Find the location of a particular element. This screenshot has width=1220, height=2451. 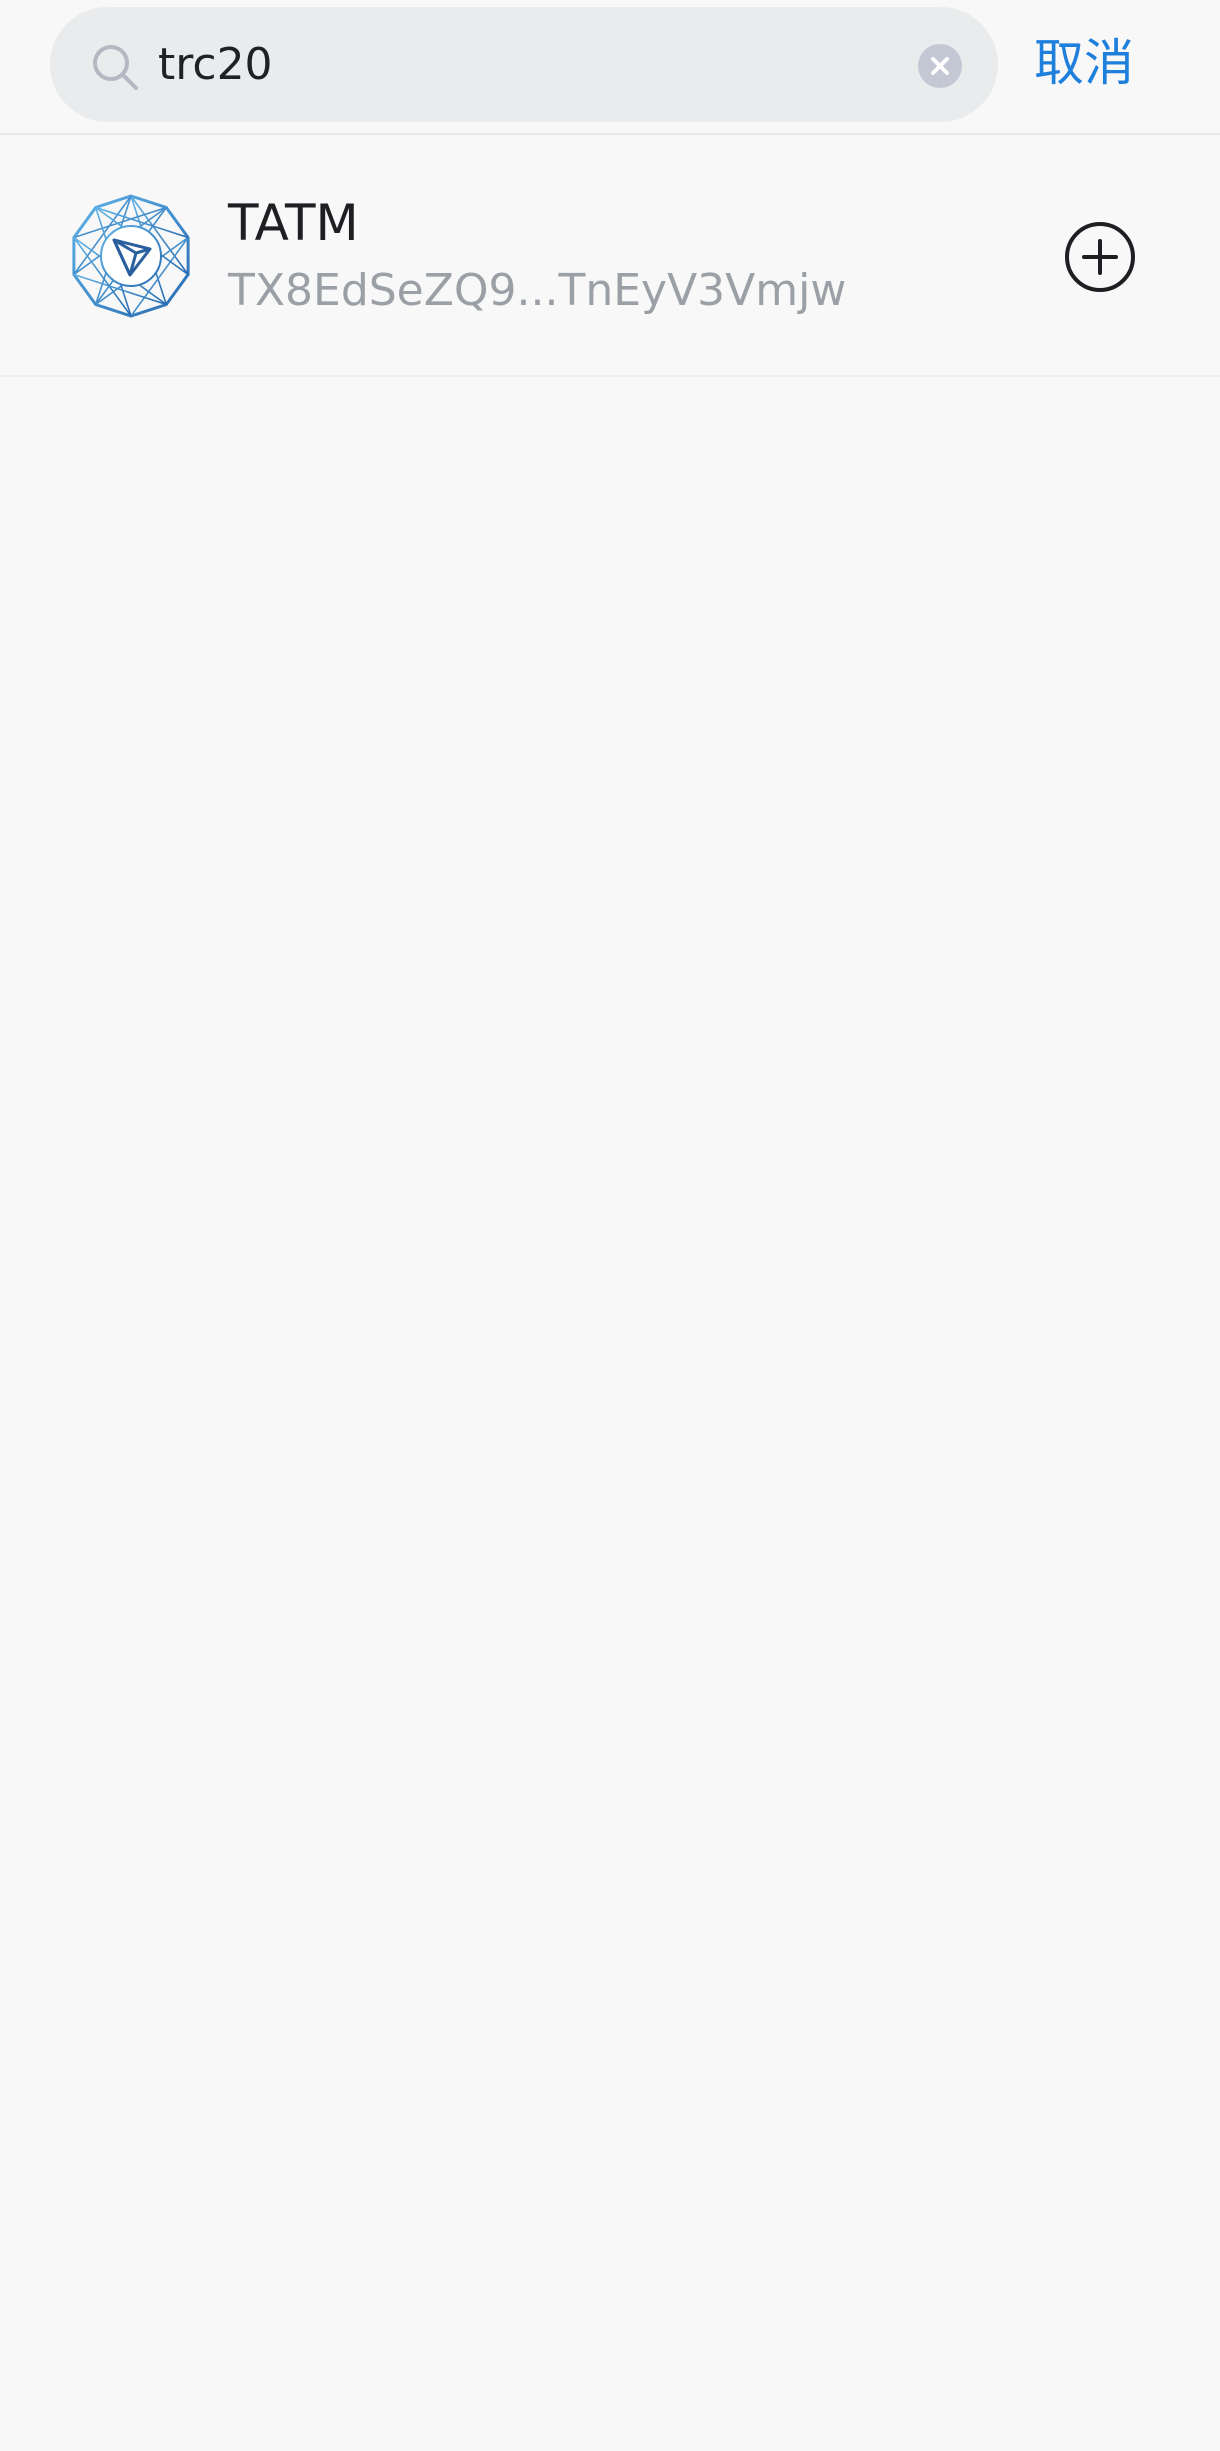

close-icon is located at coordinates (940, 66).